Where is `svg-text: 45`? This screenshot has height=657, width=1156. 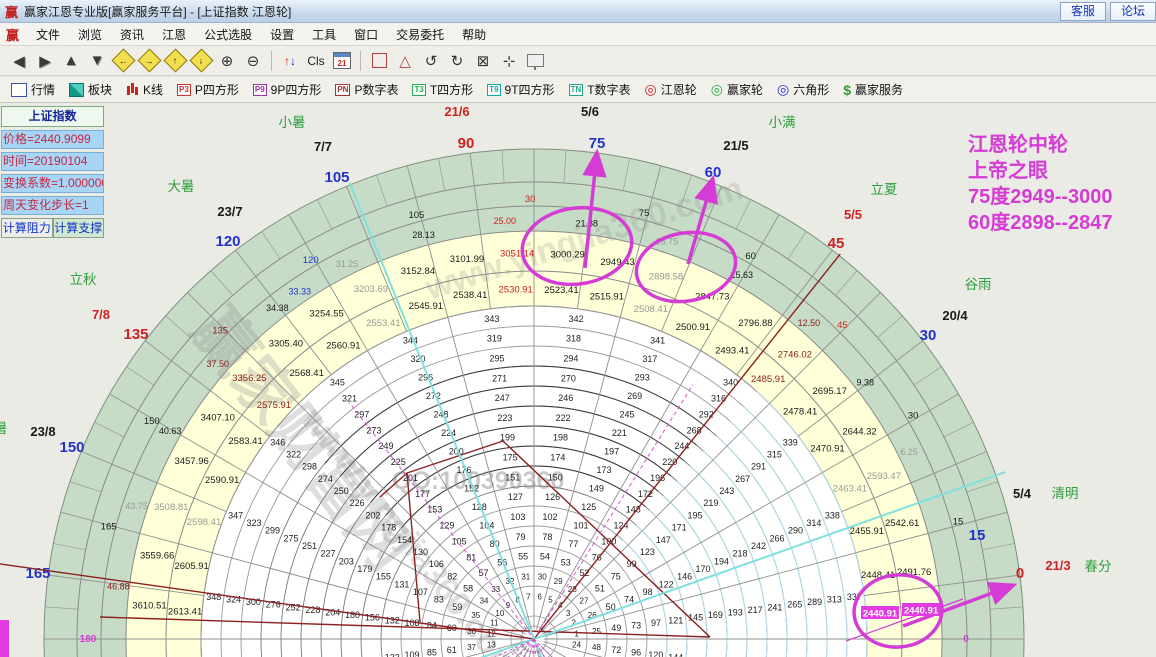 svg-text: 45 is located at coordinates (842, 325).